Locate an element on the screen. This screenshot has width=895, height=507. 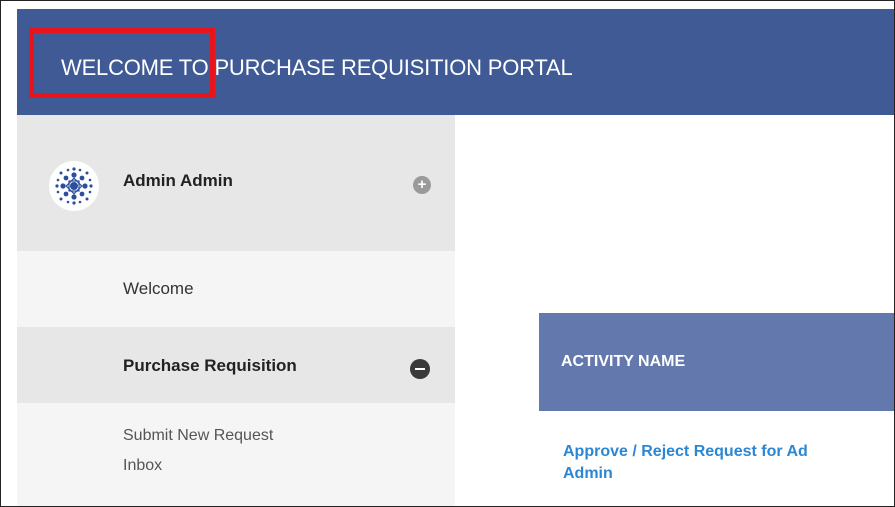
sidebar-item-purchase-requisition: Purchase Requisition is located at coordinates (236, 365).